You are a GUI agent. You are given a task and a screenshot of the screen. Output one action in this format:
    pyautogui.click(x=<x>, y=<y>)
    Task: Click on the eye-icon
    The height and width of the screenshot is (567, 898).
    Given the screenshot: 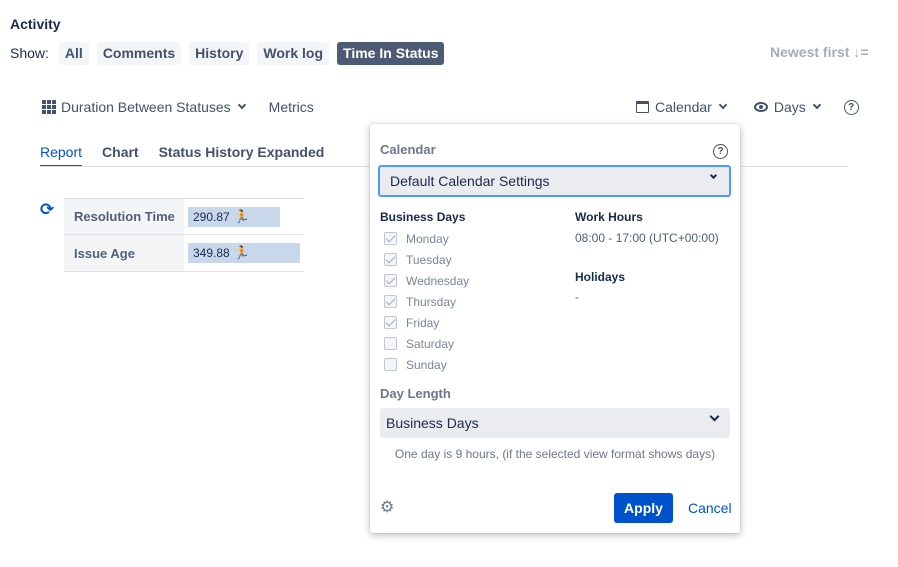 What is the action you would take?
    pyautogui.click(x=760, y=107)
    